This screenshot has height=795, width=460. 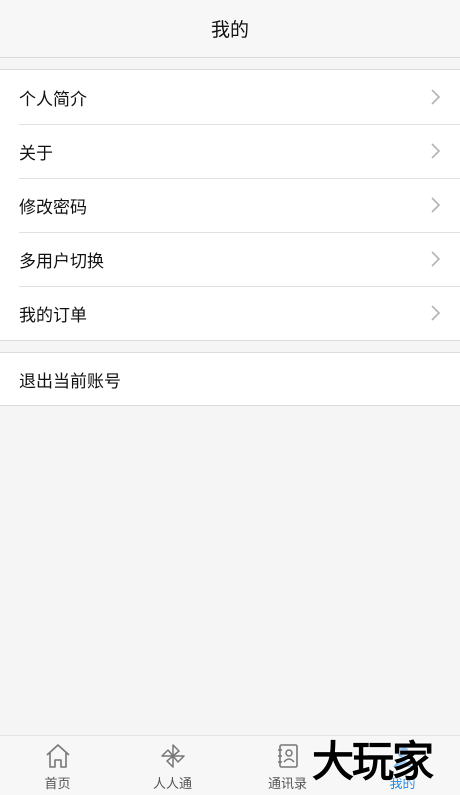 What do you see at coordinates (287, 784) in the screenshot?
I see `tab-label: 通讯录` at bounding box center [287, 784].